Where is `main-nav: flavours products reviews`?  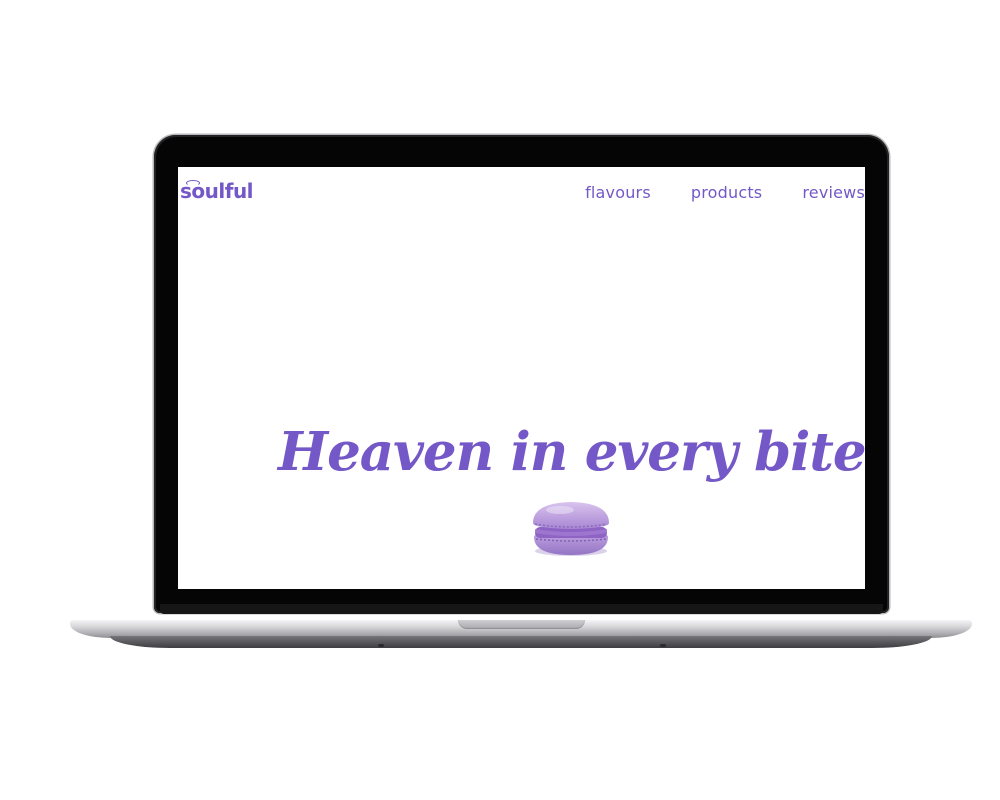 main-nav: flavours products reviews is located at coordinates (725, 194).